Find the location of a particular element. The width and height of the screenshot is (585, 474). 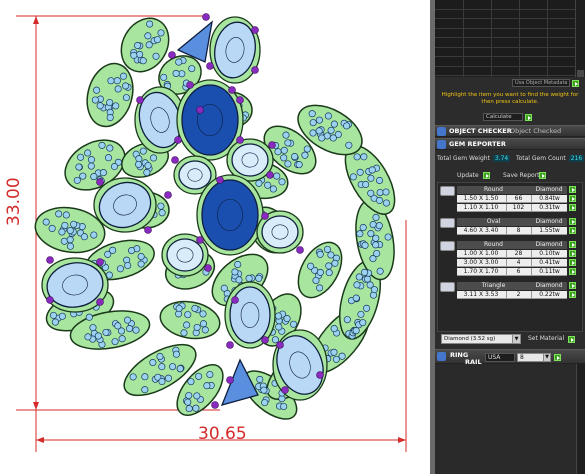

gem-row: 1.50 X 1.50 66 0.84tw is located at coordinates (512, 199).